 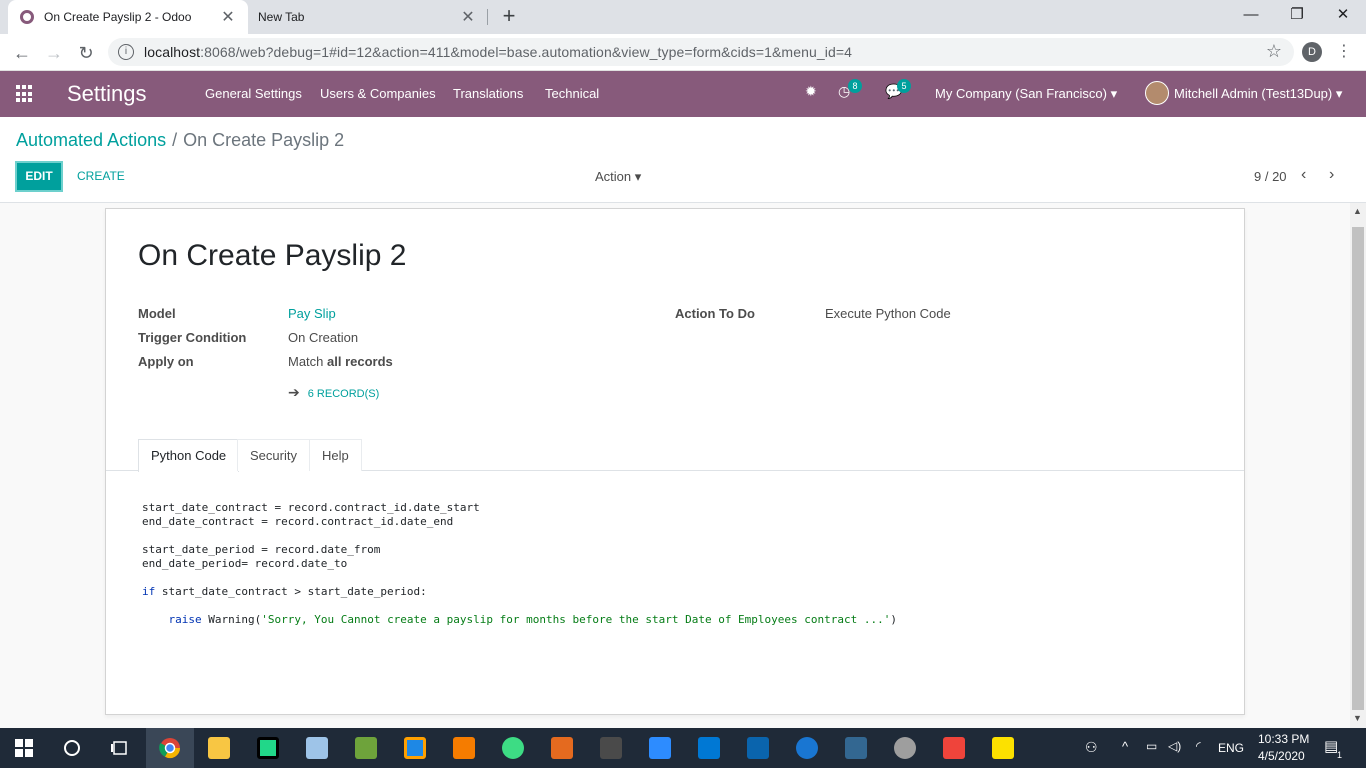 What do you see at coordinates (1343, 15) in the screenshot?
I see `close-window-button: ✕` at bounding box center [1343, 15].